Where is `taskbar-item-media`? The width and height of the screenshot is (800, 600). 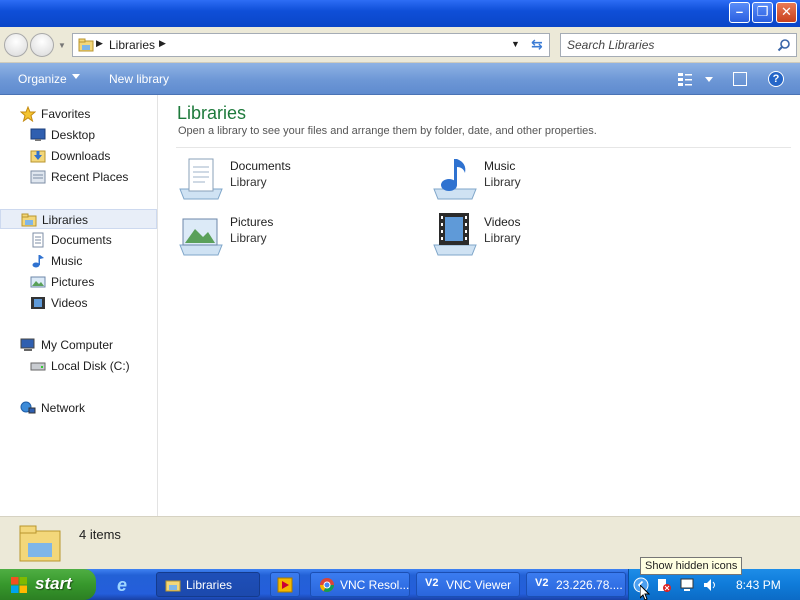 taskbar-item-media is located at coordinates (285, 584).